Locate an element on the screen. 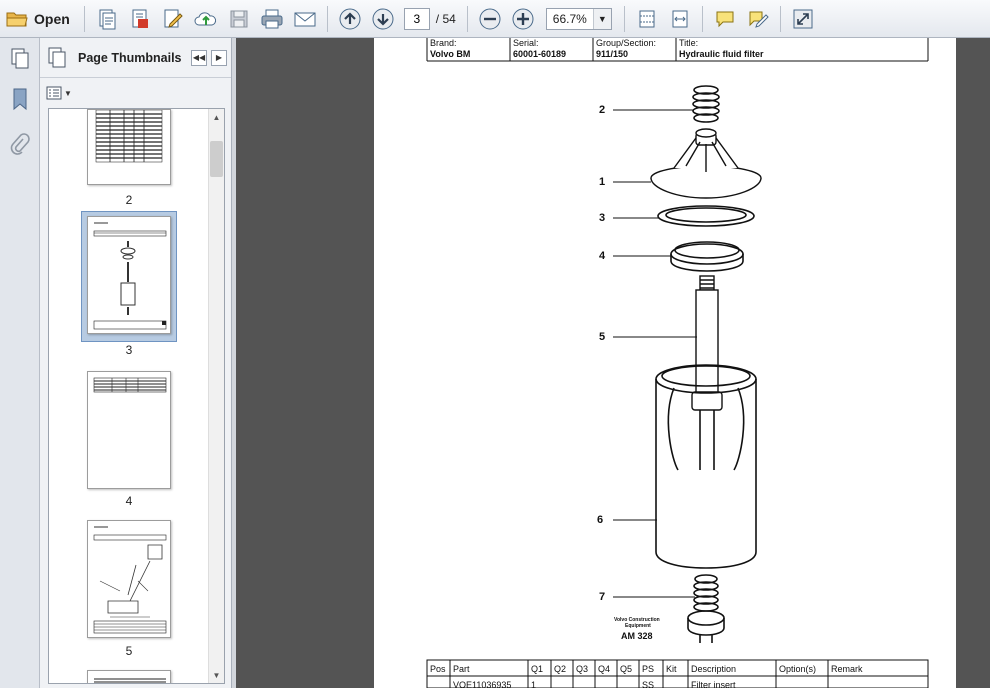  zoom-in-button is located at coordinates (523, 19).